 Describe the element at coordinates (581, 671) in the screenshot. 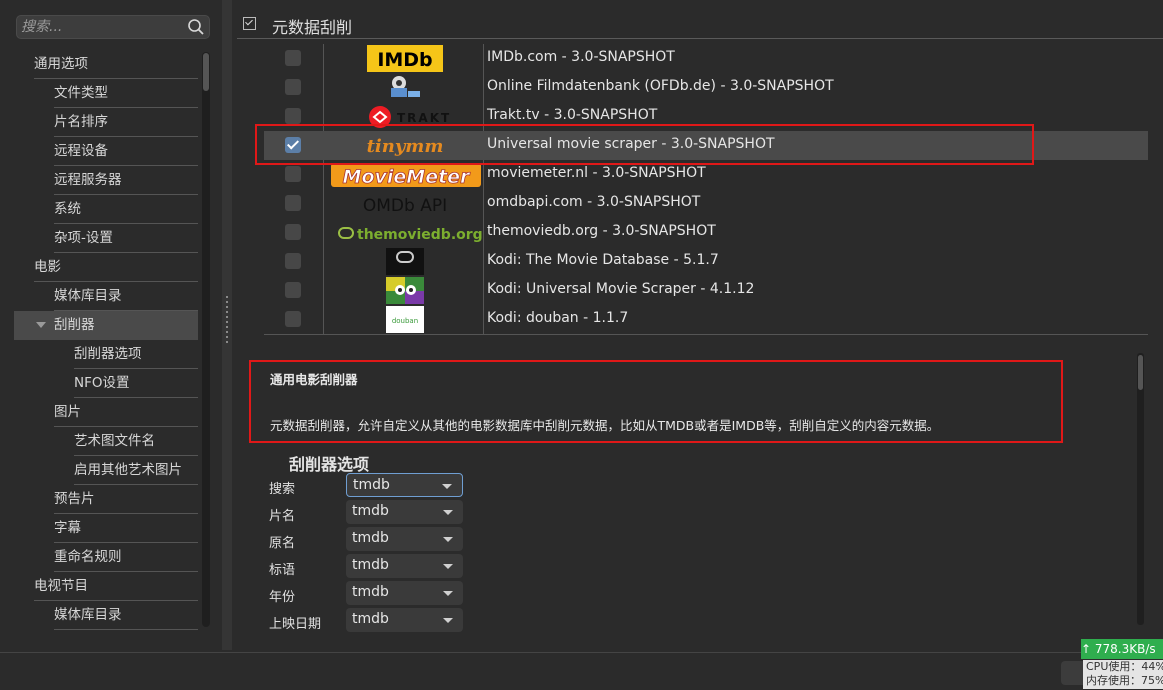

I see `dialog-footer` at that location.